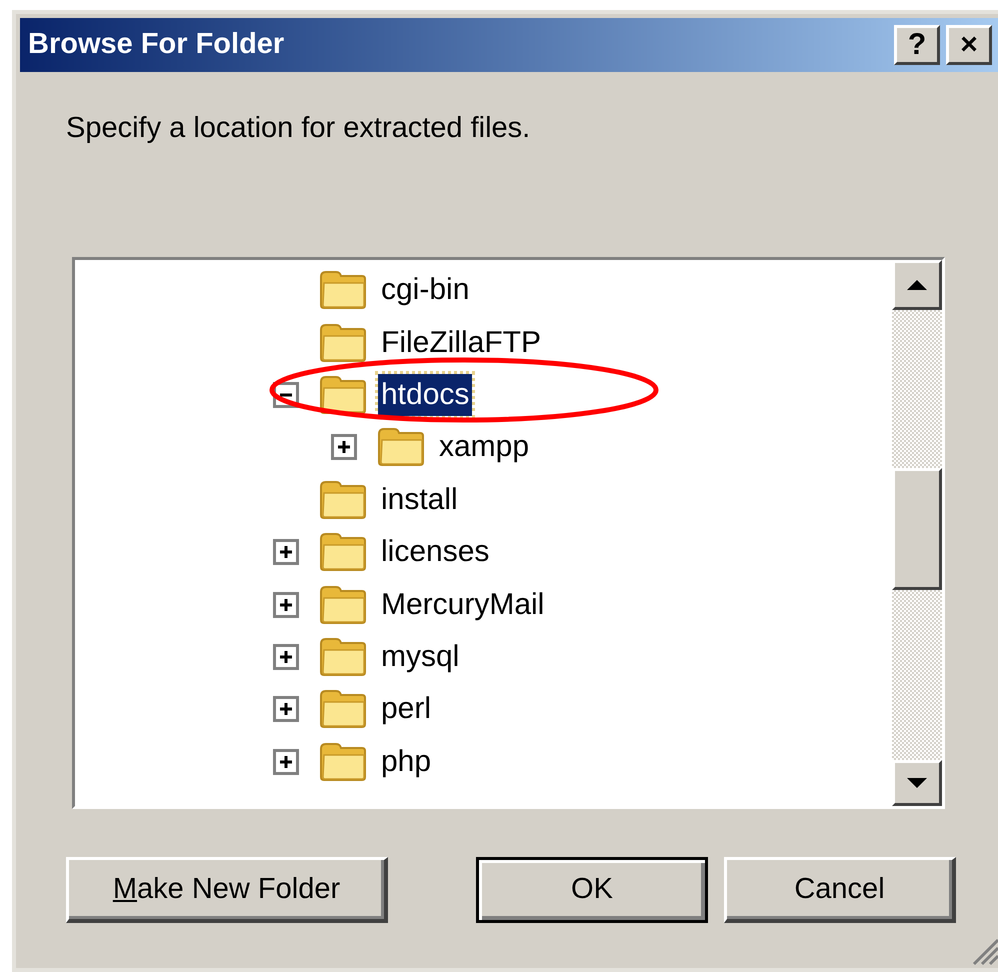 This screenshot has height=972, width=998. I want to click on folder-label: MercuryMail, so click(463, 605).